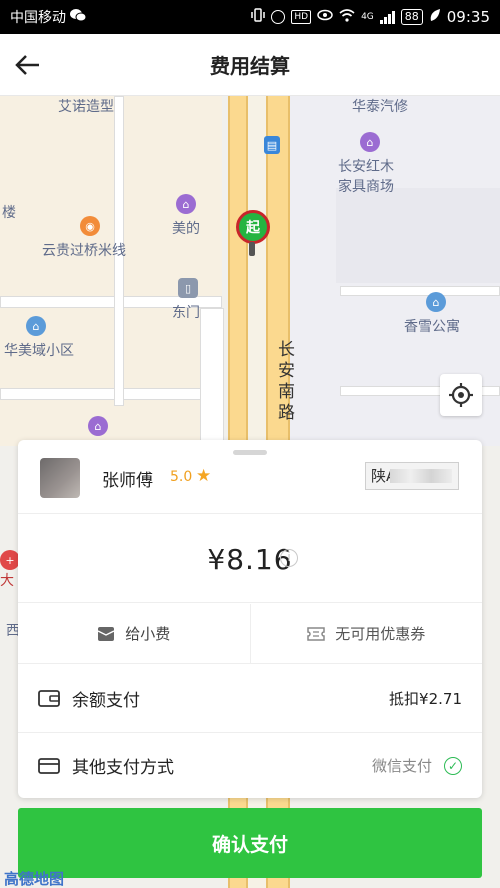 The height and width of the screenshot is (888, 500). What do you see at coordinates (387, 17) in the screenshot?
I see `signal-icon` at bounding box center [387, 17].